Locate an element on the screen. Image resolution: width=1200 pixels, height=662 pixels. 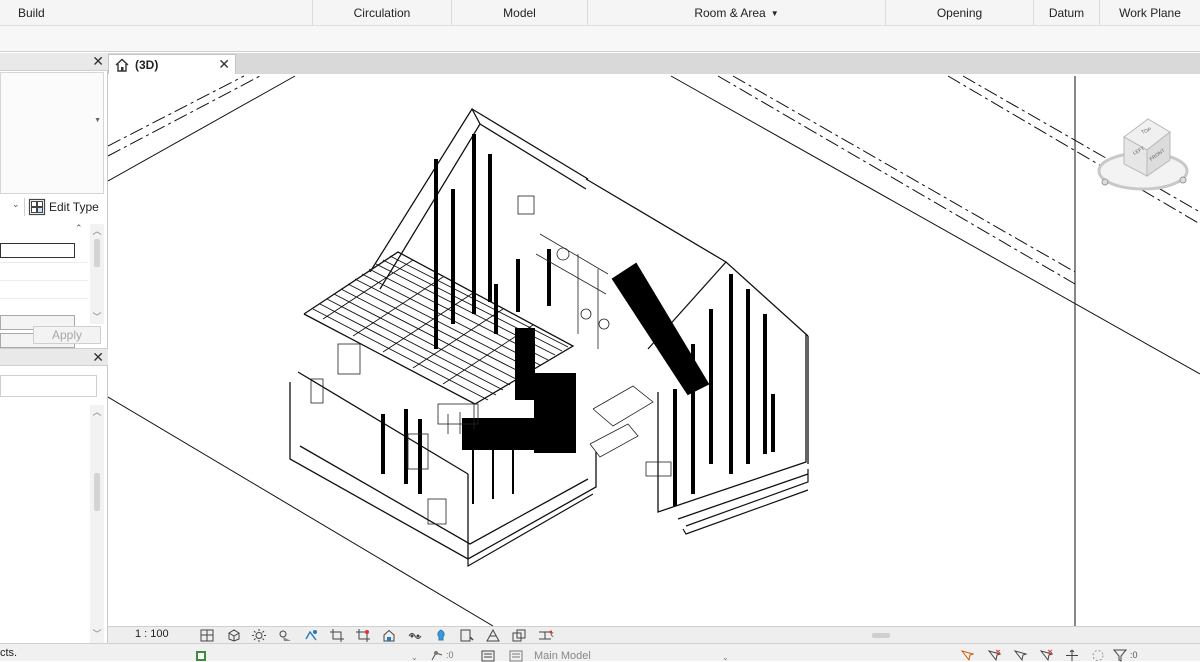
browser-scrollbar: ︿ ﹀ is located at coordinates (97, 524).